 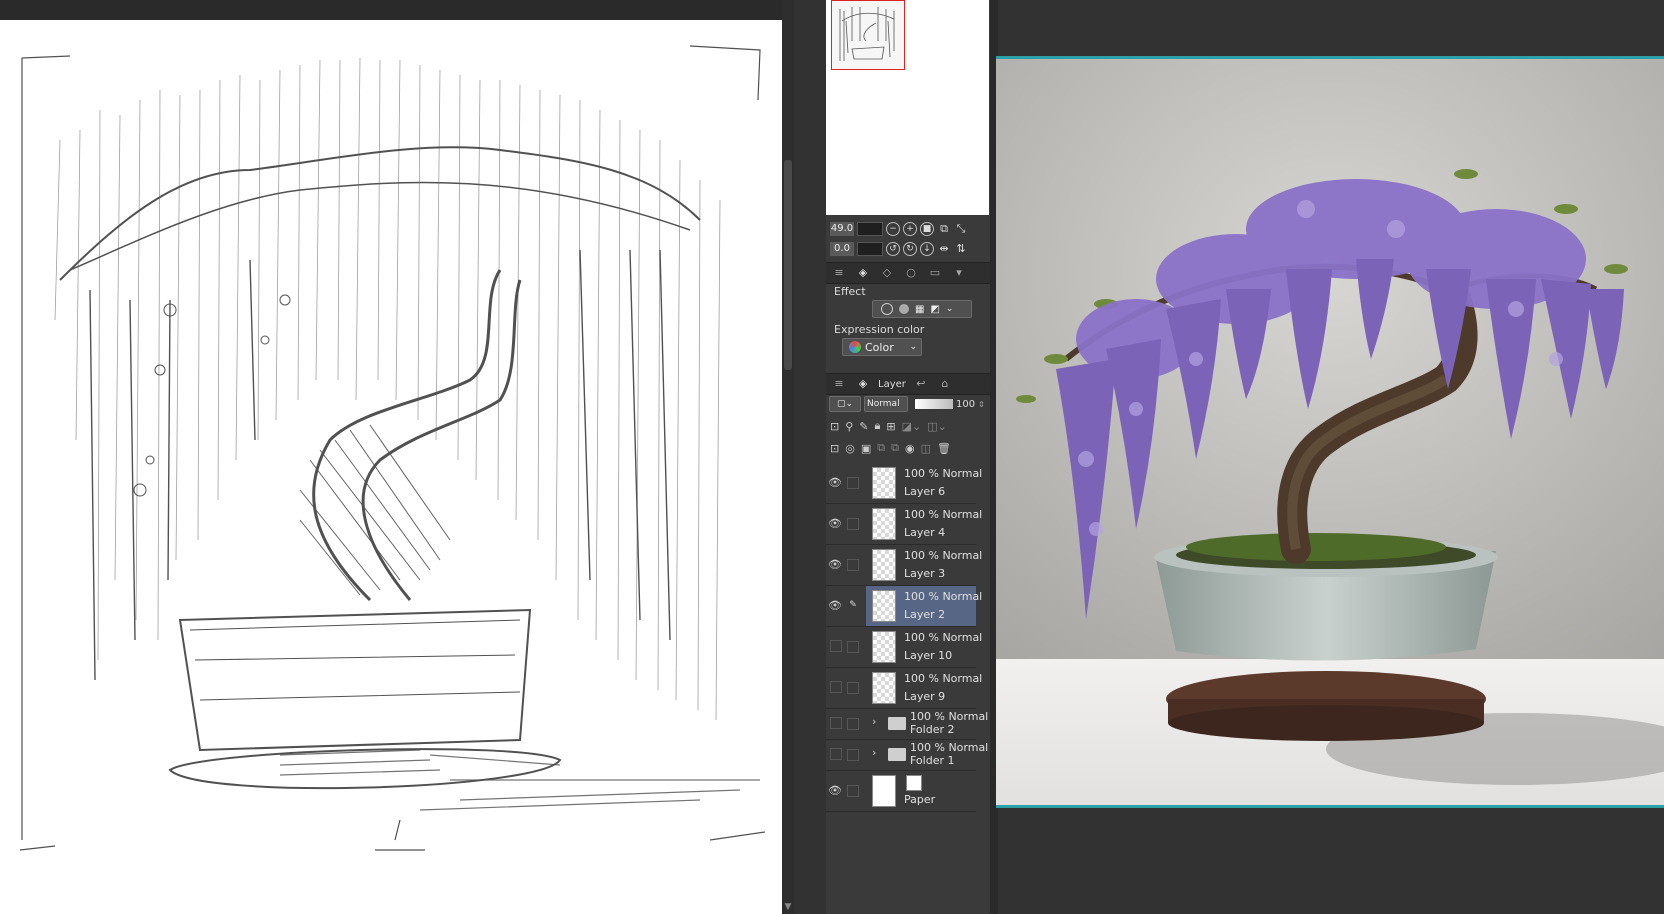 I want to click on layer-row: 👁︎ 100 % Normal Layer 3, so click(x=904, y=565).